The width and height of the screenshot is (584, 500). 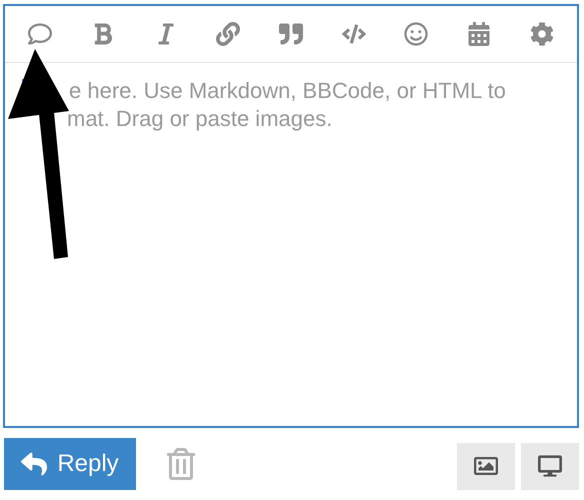 What do you see at coordinates (228, 34) in the screenshot?
I see `link-icon` at bounding box center [228, 34].